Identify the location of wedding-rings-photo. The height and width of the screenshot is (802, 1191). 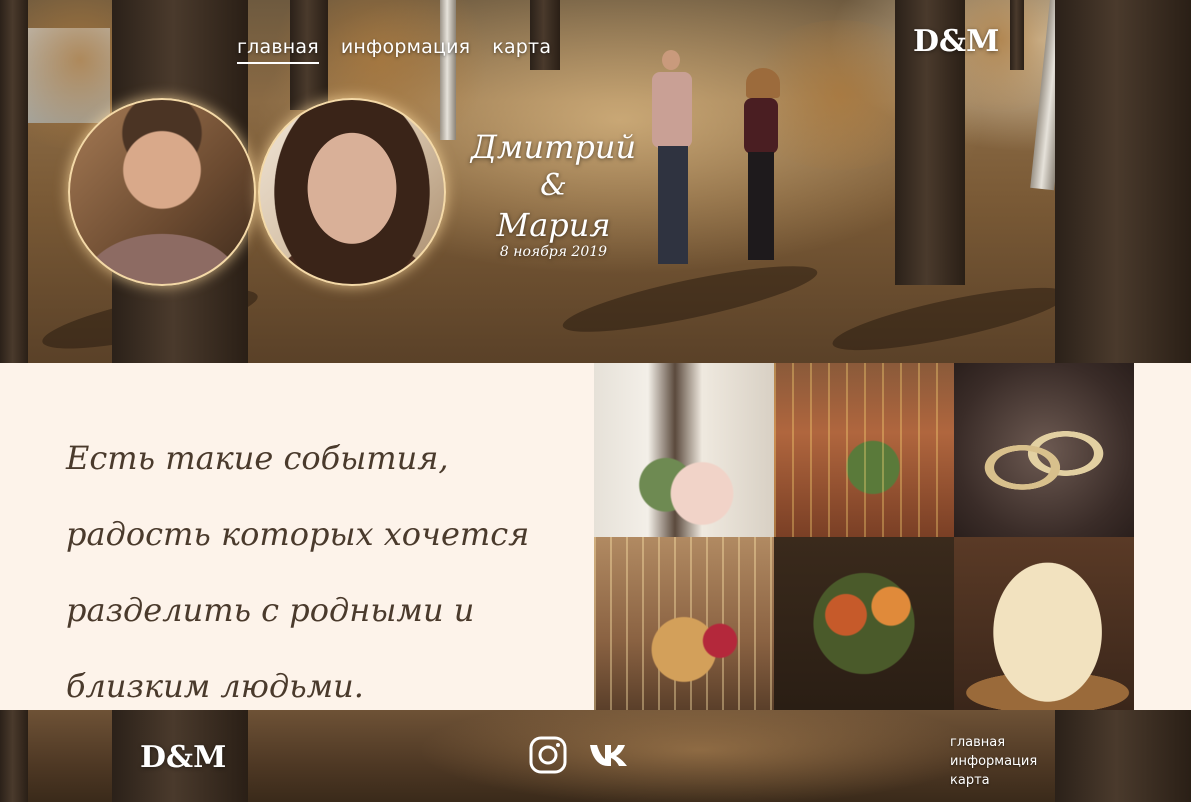
(1044, 450).